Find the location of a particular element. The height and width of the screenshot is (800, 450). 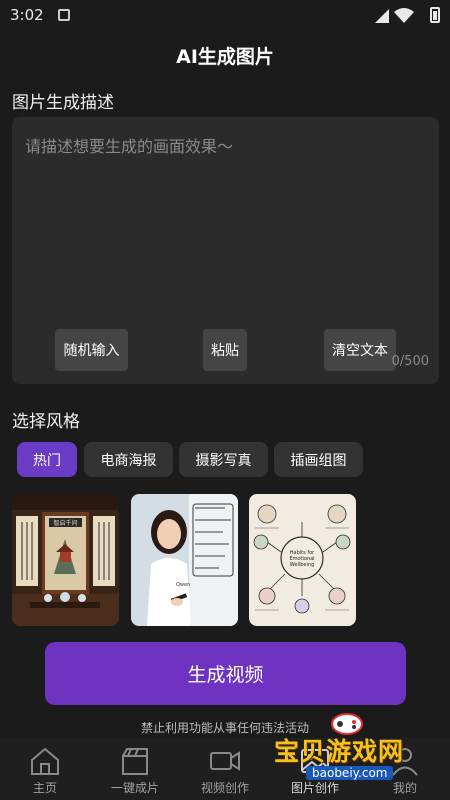

nav-home-label: 主页 is located at coordinates (44, 788).